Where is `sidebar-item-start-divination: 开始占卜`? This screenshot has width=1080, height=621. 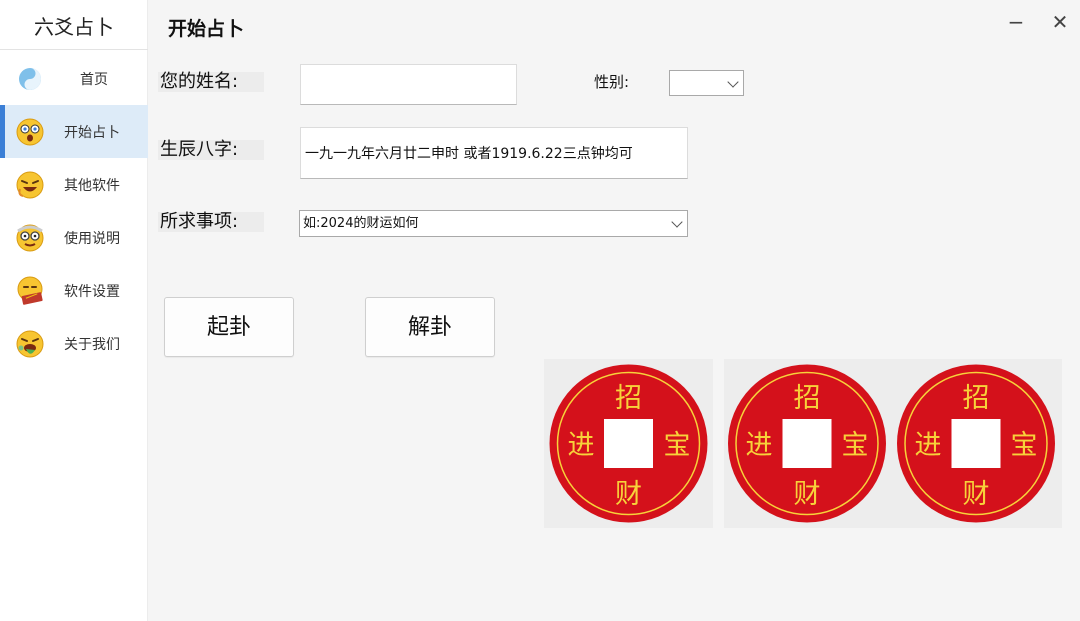 sidebar-item-start-divination: 开始占卜 is located at coordinates (74, 131).